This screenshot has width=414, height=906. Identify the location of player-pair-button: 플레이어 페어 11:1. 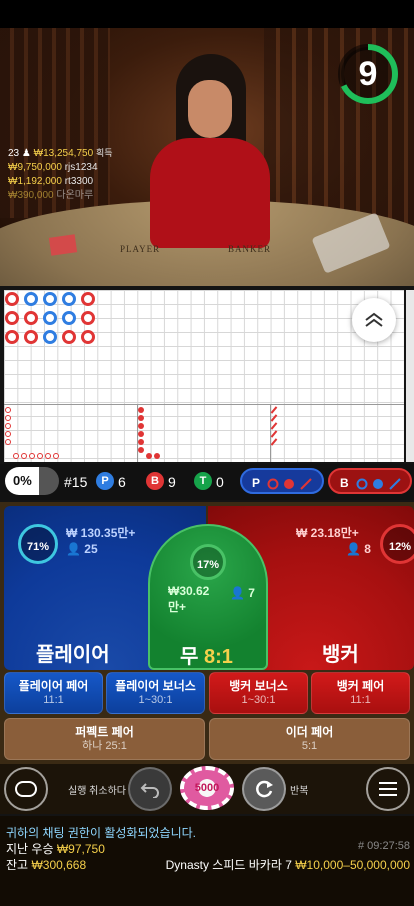
(53, 693).